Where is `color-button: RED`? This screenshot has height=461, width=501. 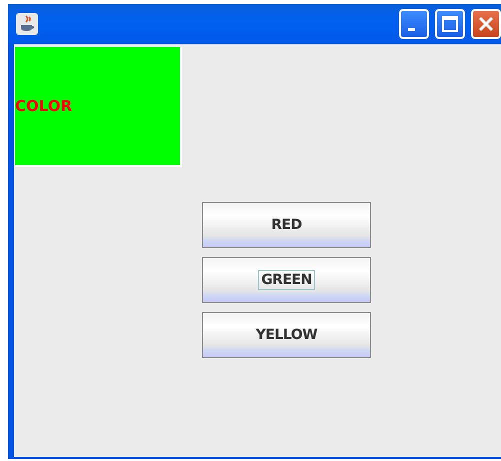
color-button: RED is located at coordinates (286, 225).